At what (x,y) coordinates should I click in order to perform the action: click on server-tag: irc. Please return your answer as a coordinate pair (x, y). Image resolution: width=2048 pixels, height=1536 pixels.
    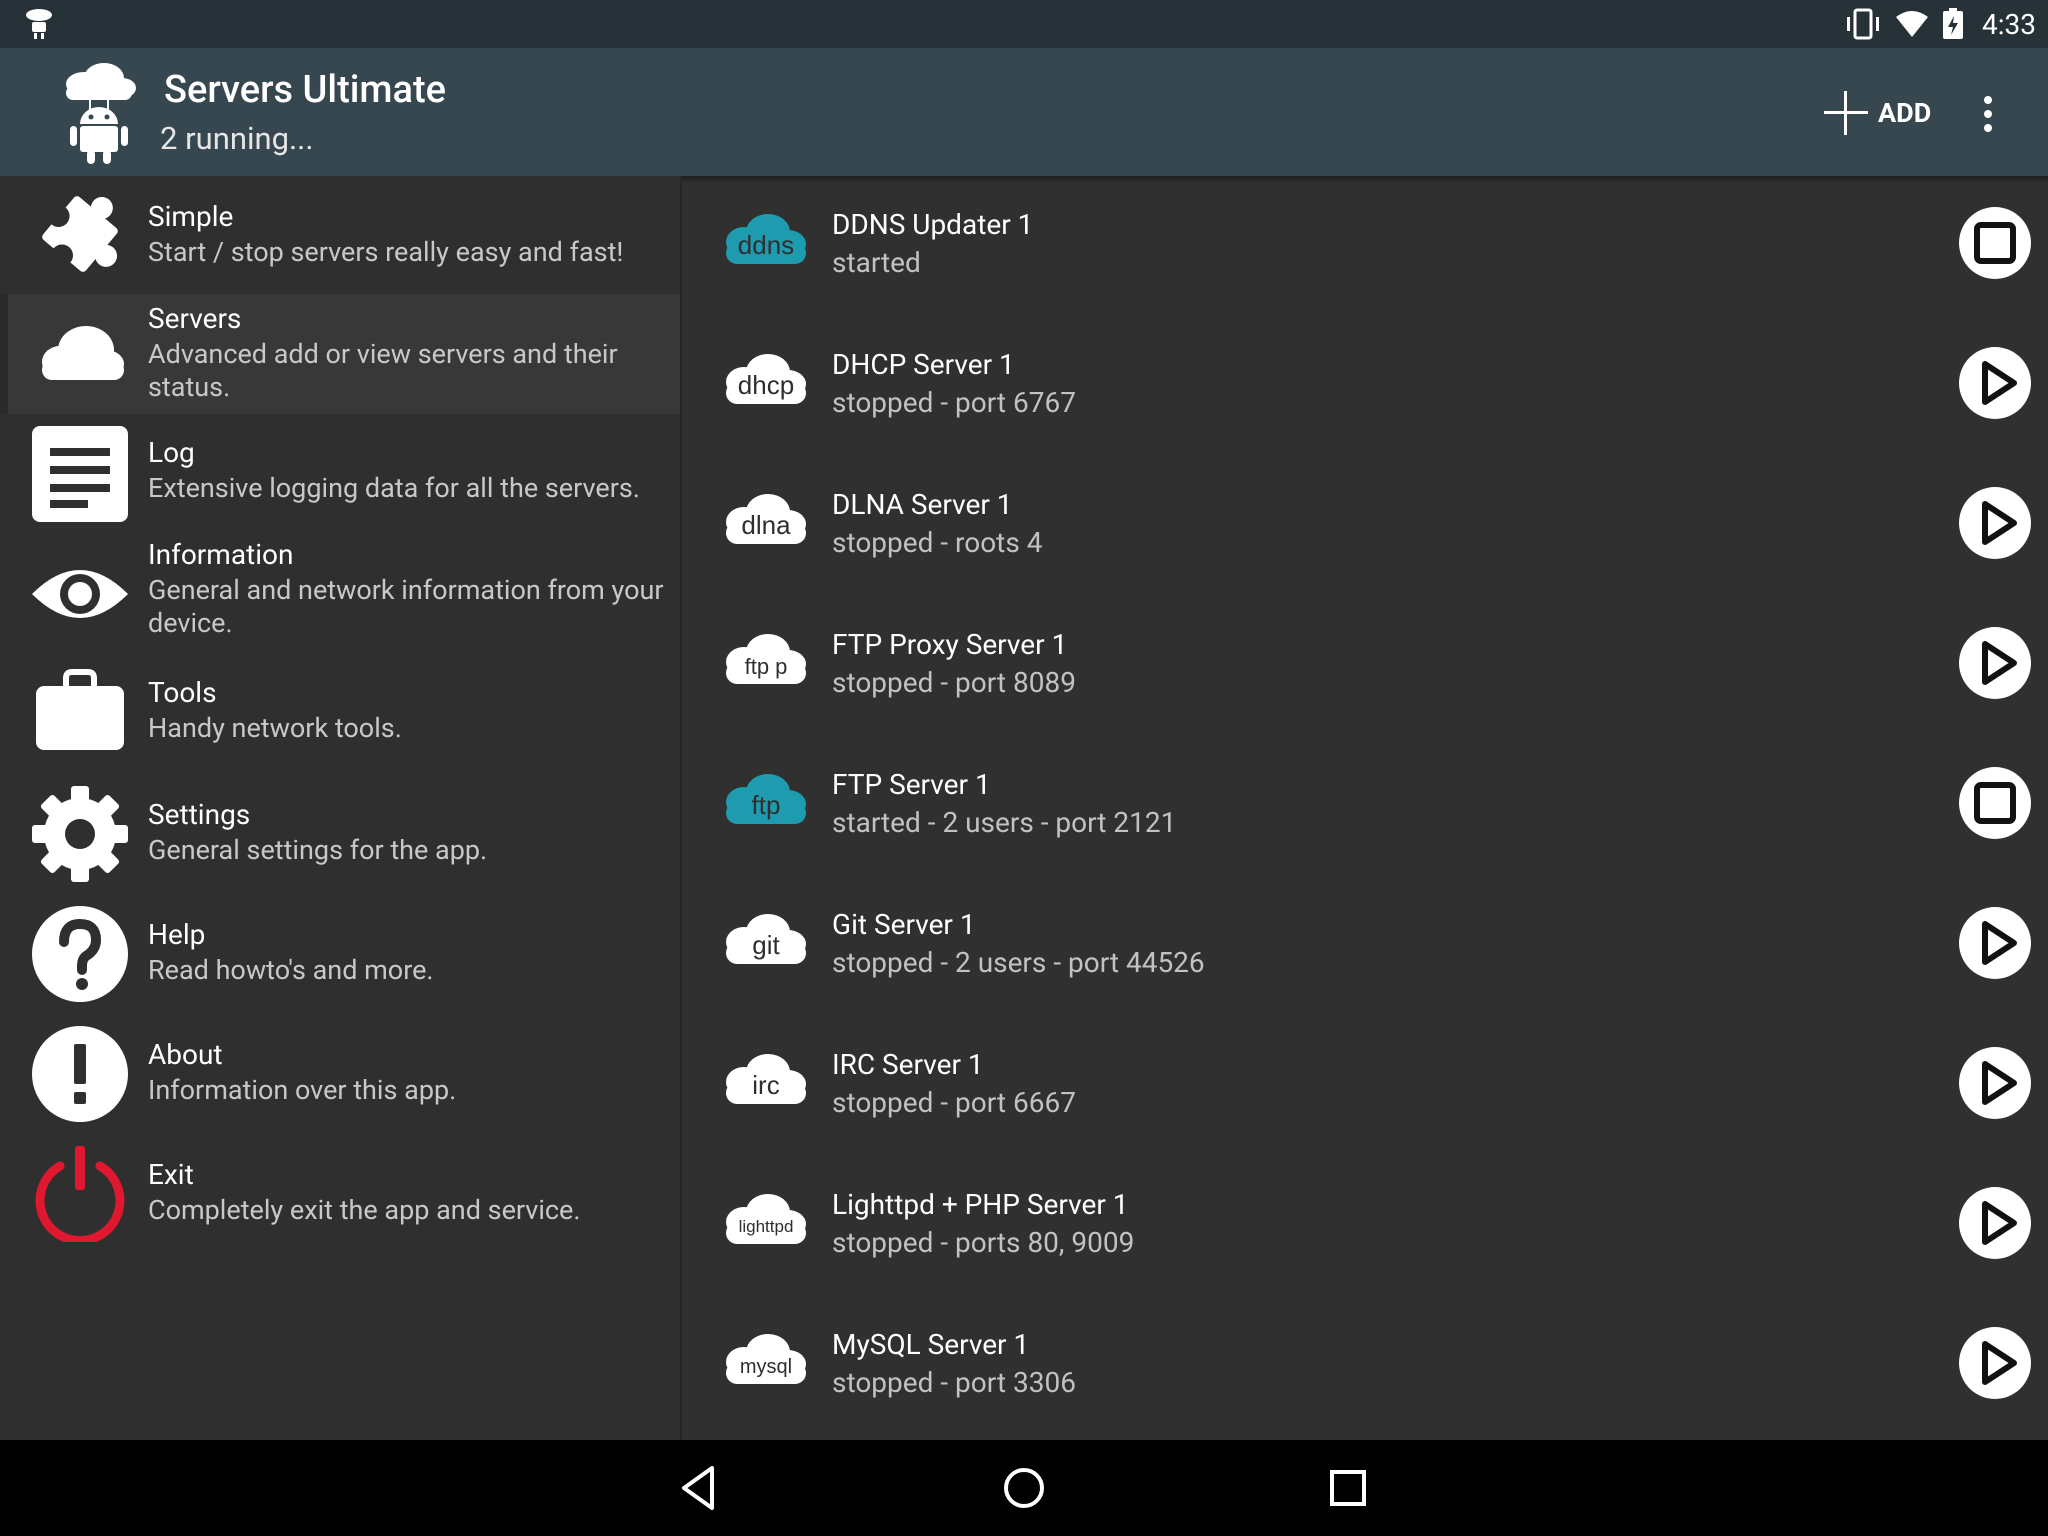
    Looking at the image, I should click on (765, 1085).